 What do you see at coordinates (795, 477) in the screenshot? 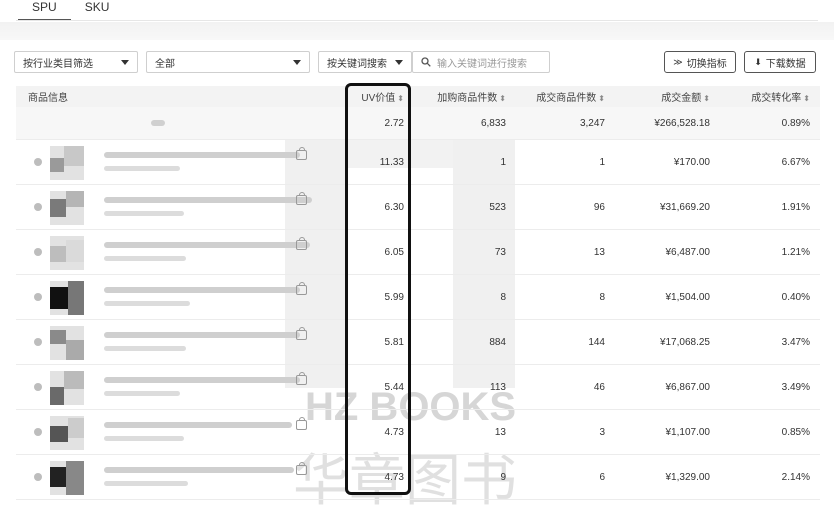
I see `conversion-rate: 2.14%` at bounding box center [795, 477].